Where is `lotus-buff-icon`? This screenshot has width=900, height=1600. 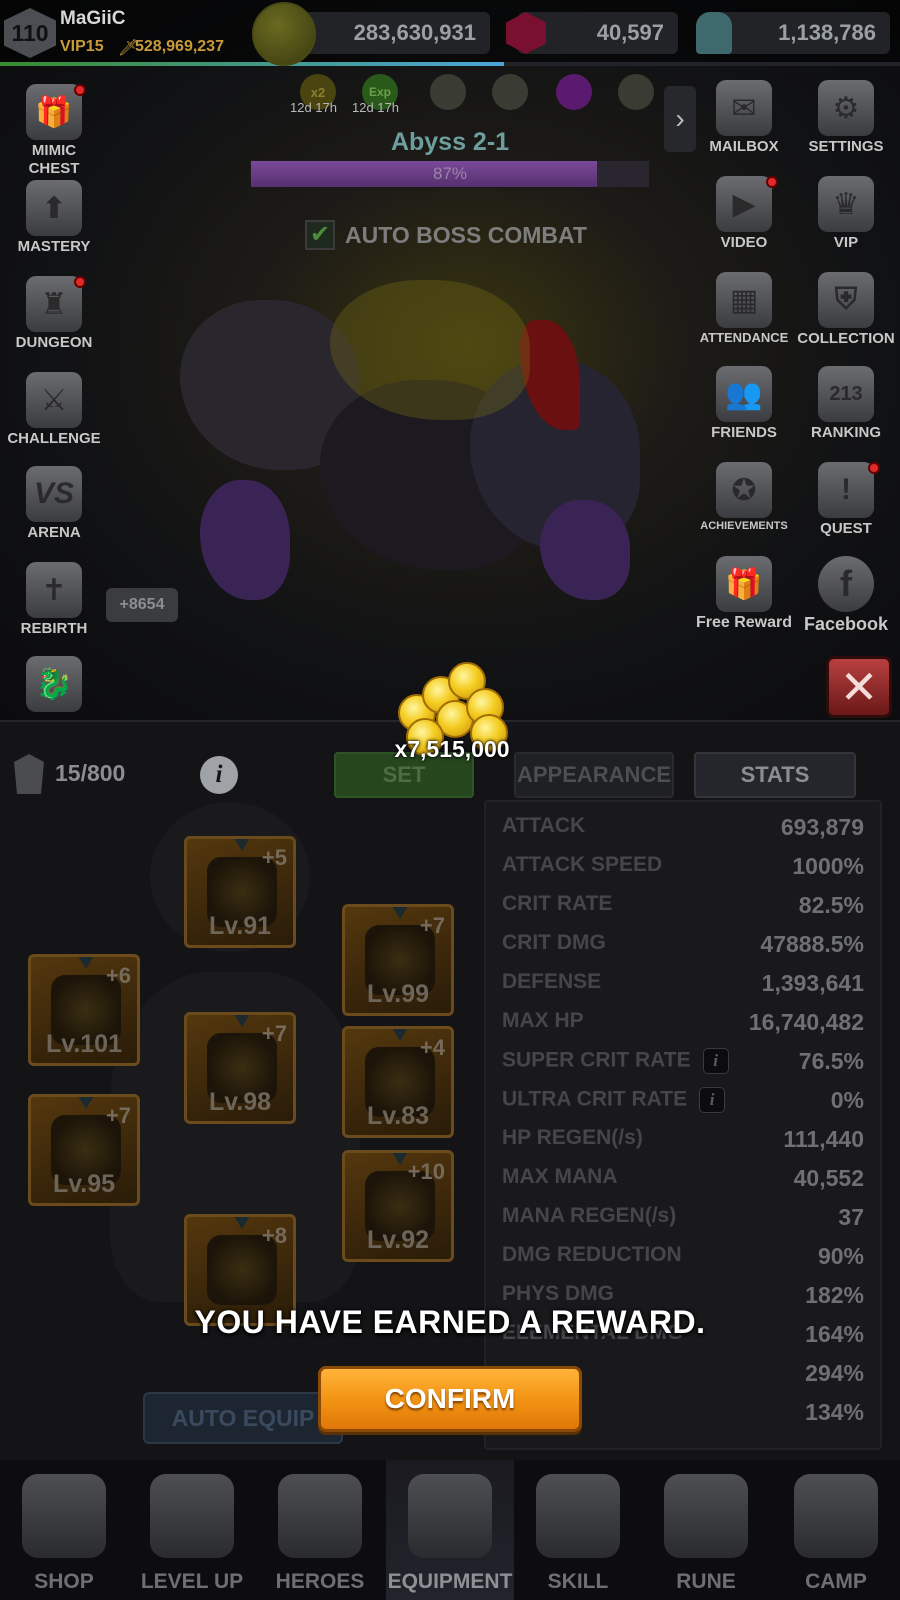 lotus-buff-icon is located at coordinates (448, 92).